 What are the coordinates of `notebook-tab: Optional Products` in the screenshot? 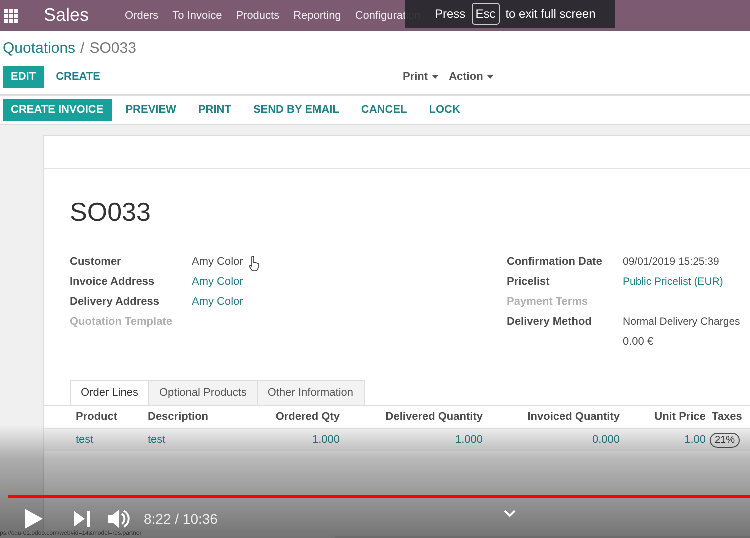 It's located at (203, 392).